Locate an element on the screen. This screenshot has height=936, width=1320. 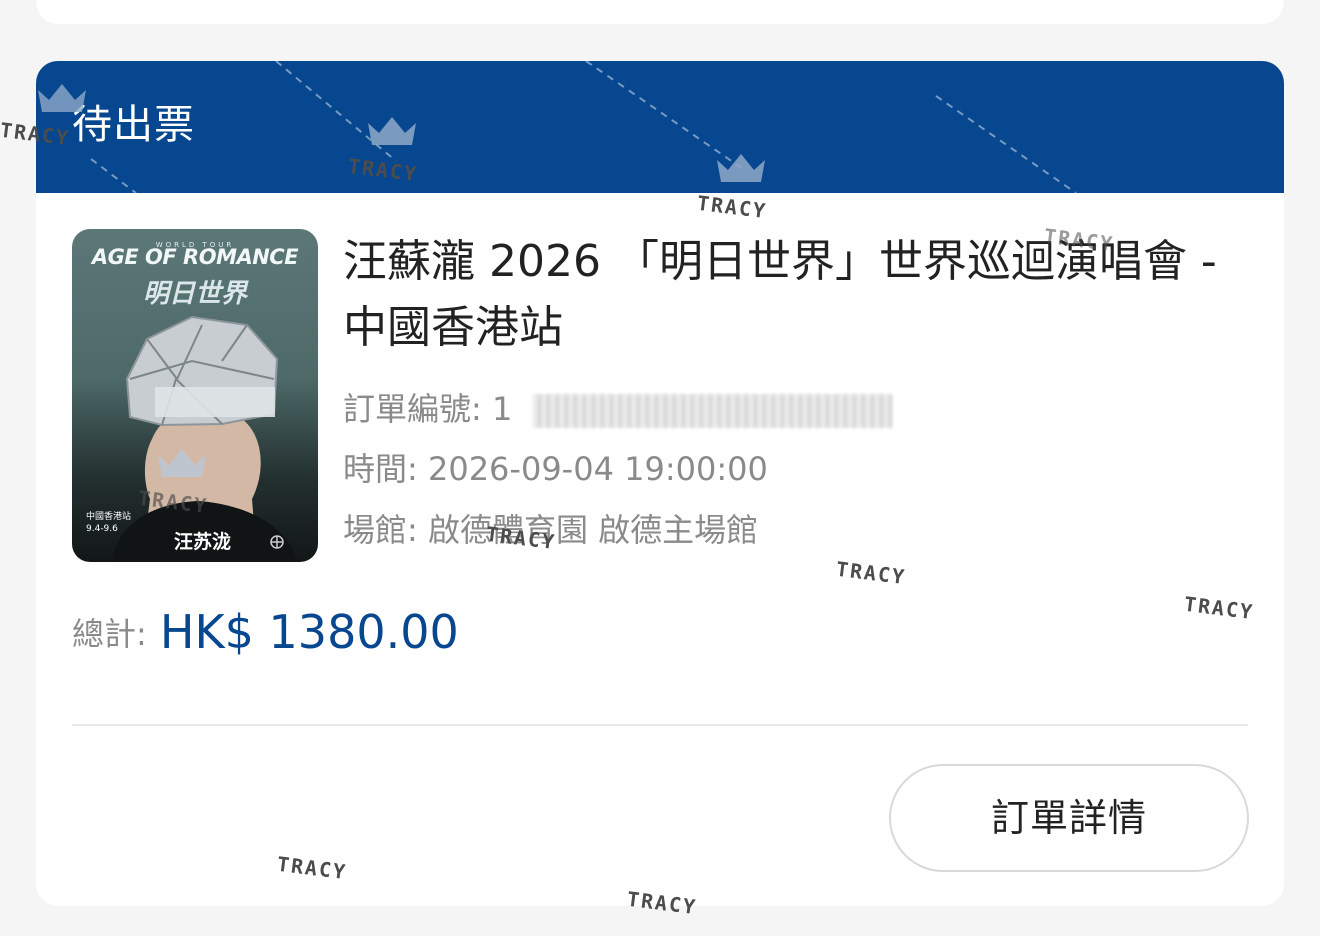
redacted-order-number is located at coordinates (712, 411).